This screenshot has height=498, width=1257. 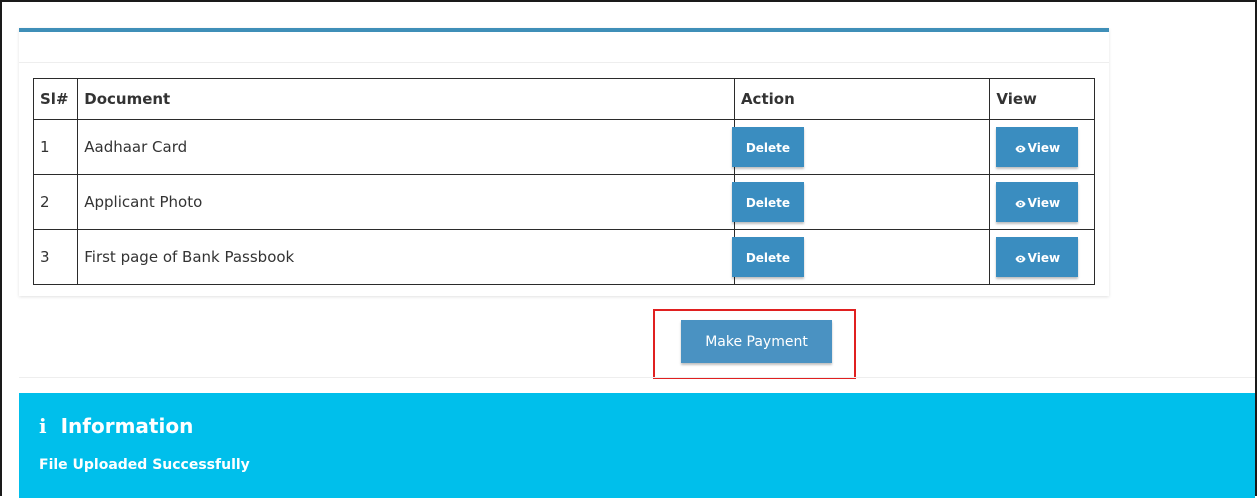 What do you see at coordinates (55, 257) in the screenshot?
I see `row-sl: 3` at bounding box center [55, 257].